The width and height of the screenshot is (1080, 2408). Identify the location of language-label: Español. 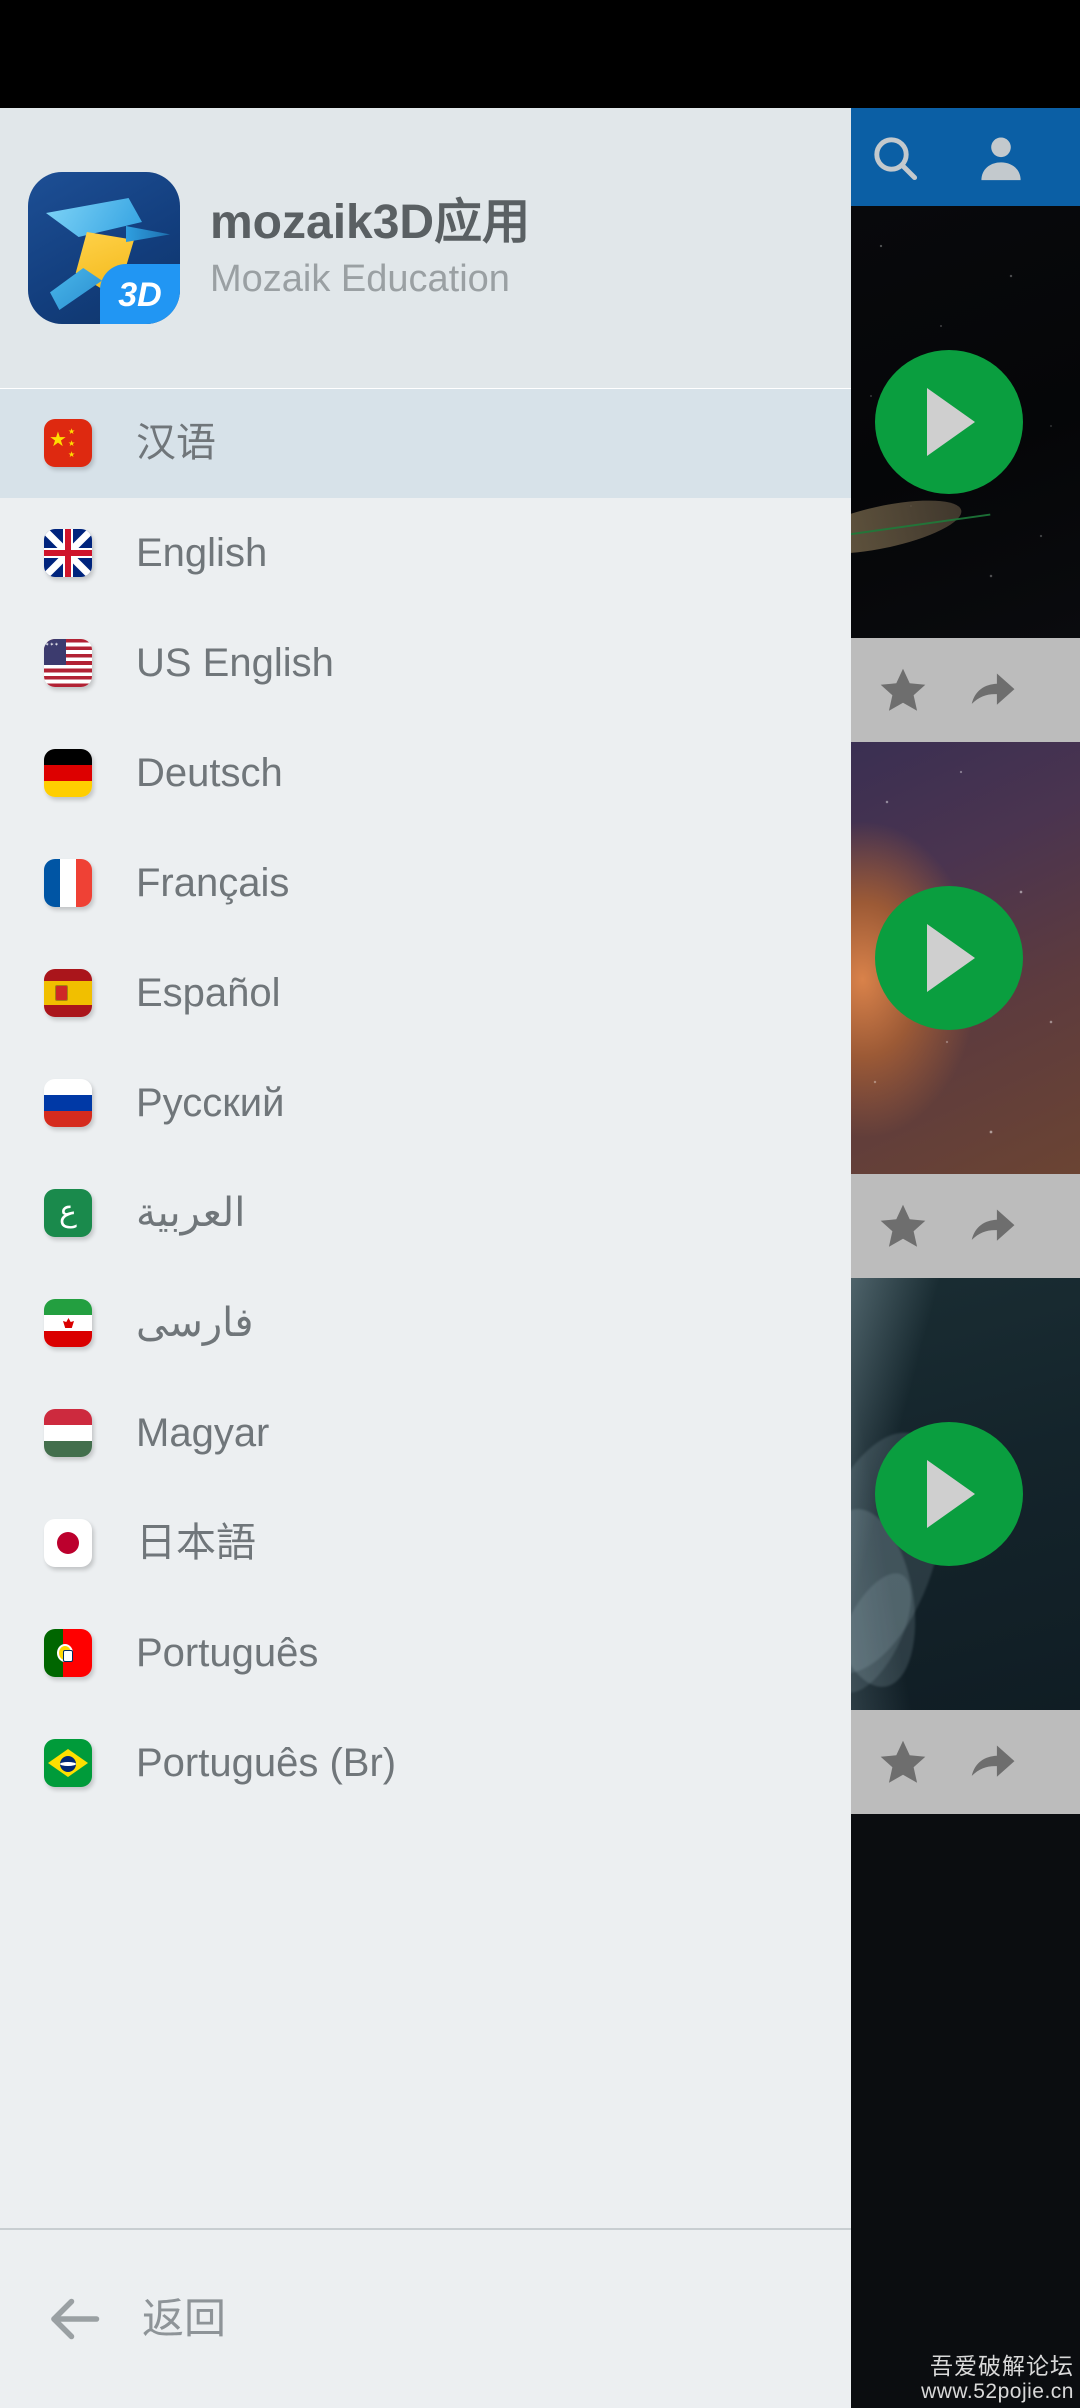
(208, 993).